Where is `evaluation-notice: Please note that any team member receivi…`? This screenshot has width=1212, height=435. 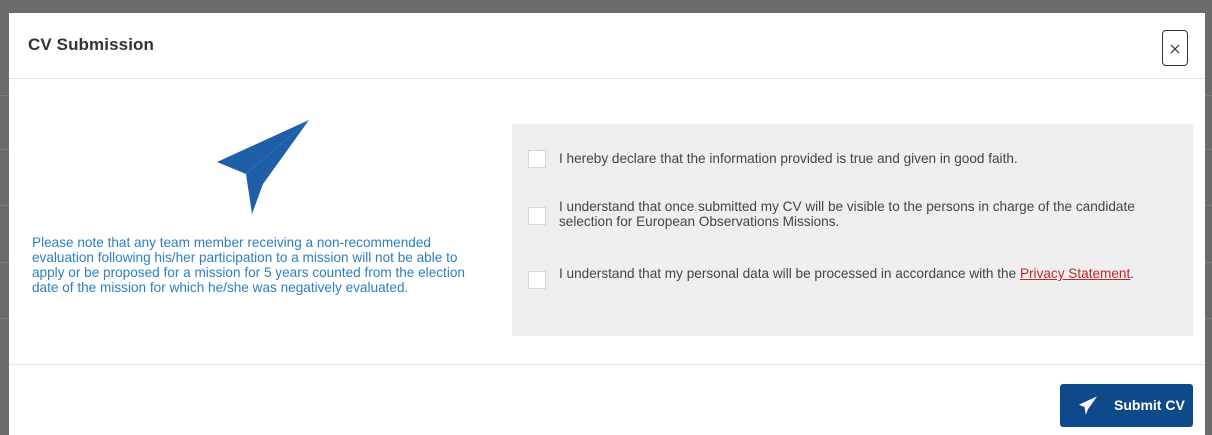
evaluation-notice: Please note that any team member receivi… is located at coordinates (248, 265).